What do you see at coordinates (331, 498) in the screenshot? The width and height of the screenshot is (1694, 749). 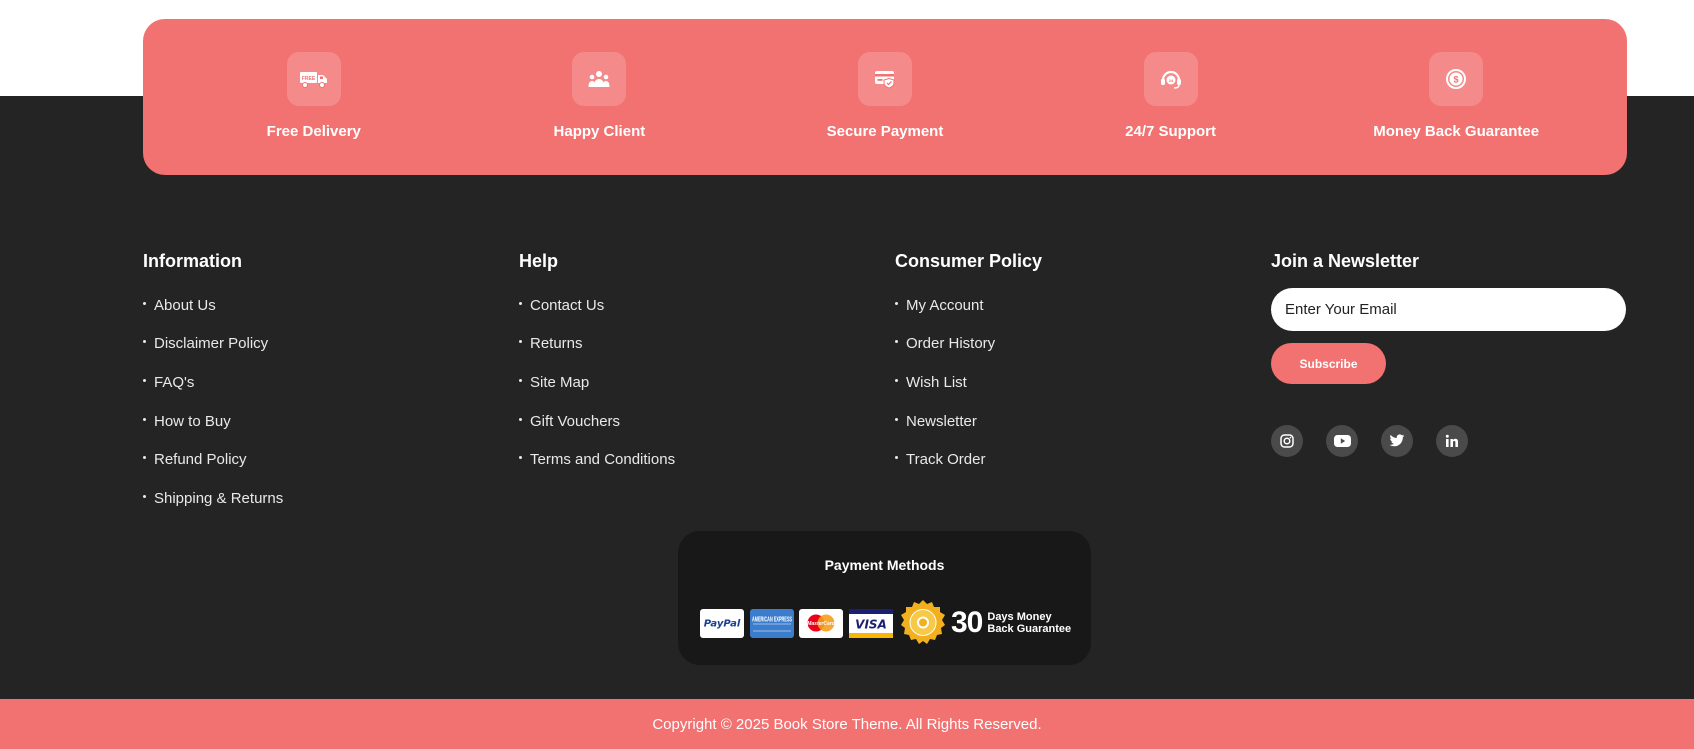 I see `footer-link-shipping-returns: Shipping & Returns` at bounding box center [331, 498].